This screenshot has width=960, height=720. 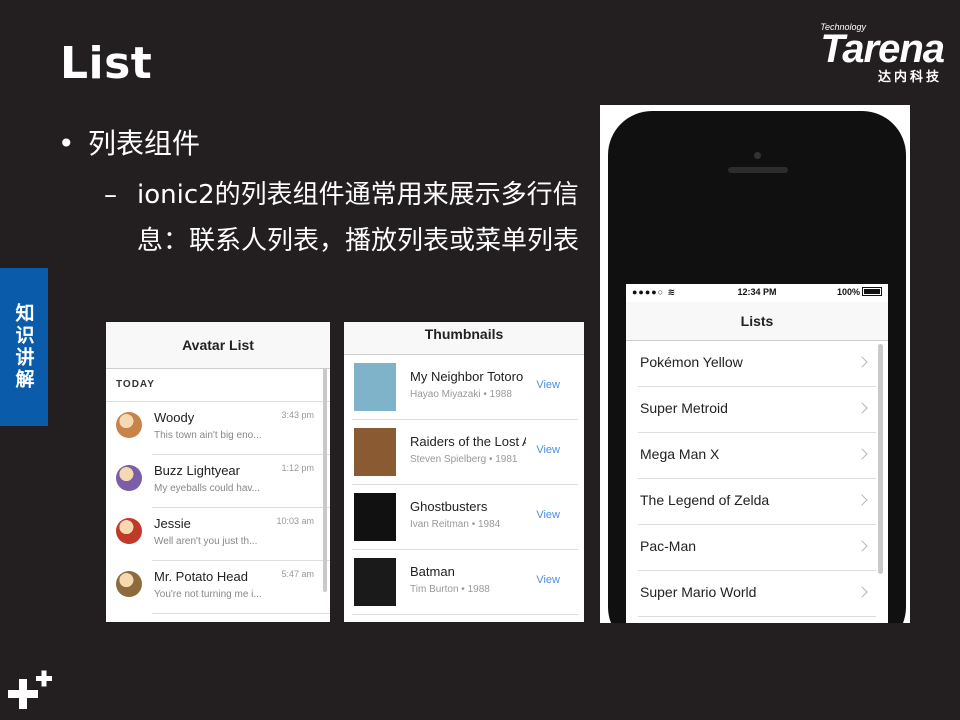 What do you see at coordinates (464, 338) in the screenshot?
I see `thumbnails-header: Thumbnails` at bounding box center [464, 338].